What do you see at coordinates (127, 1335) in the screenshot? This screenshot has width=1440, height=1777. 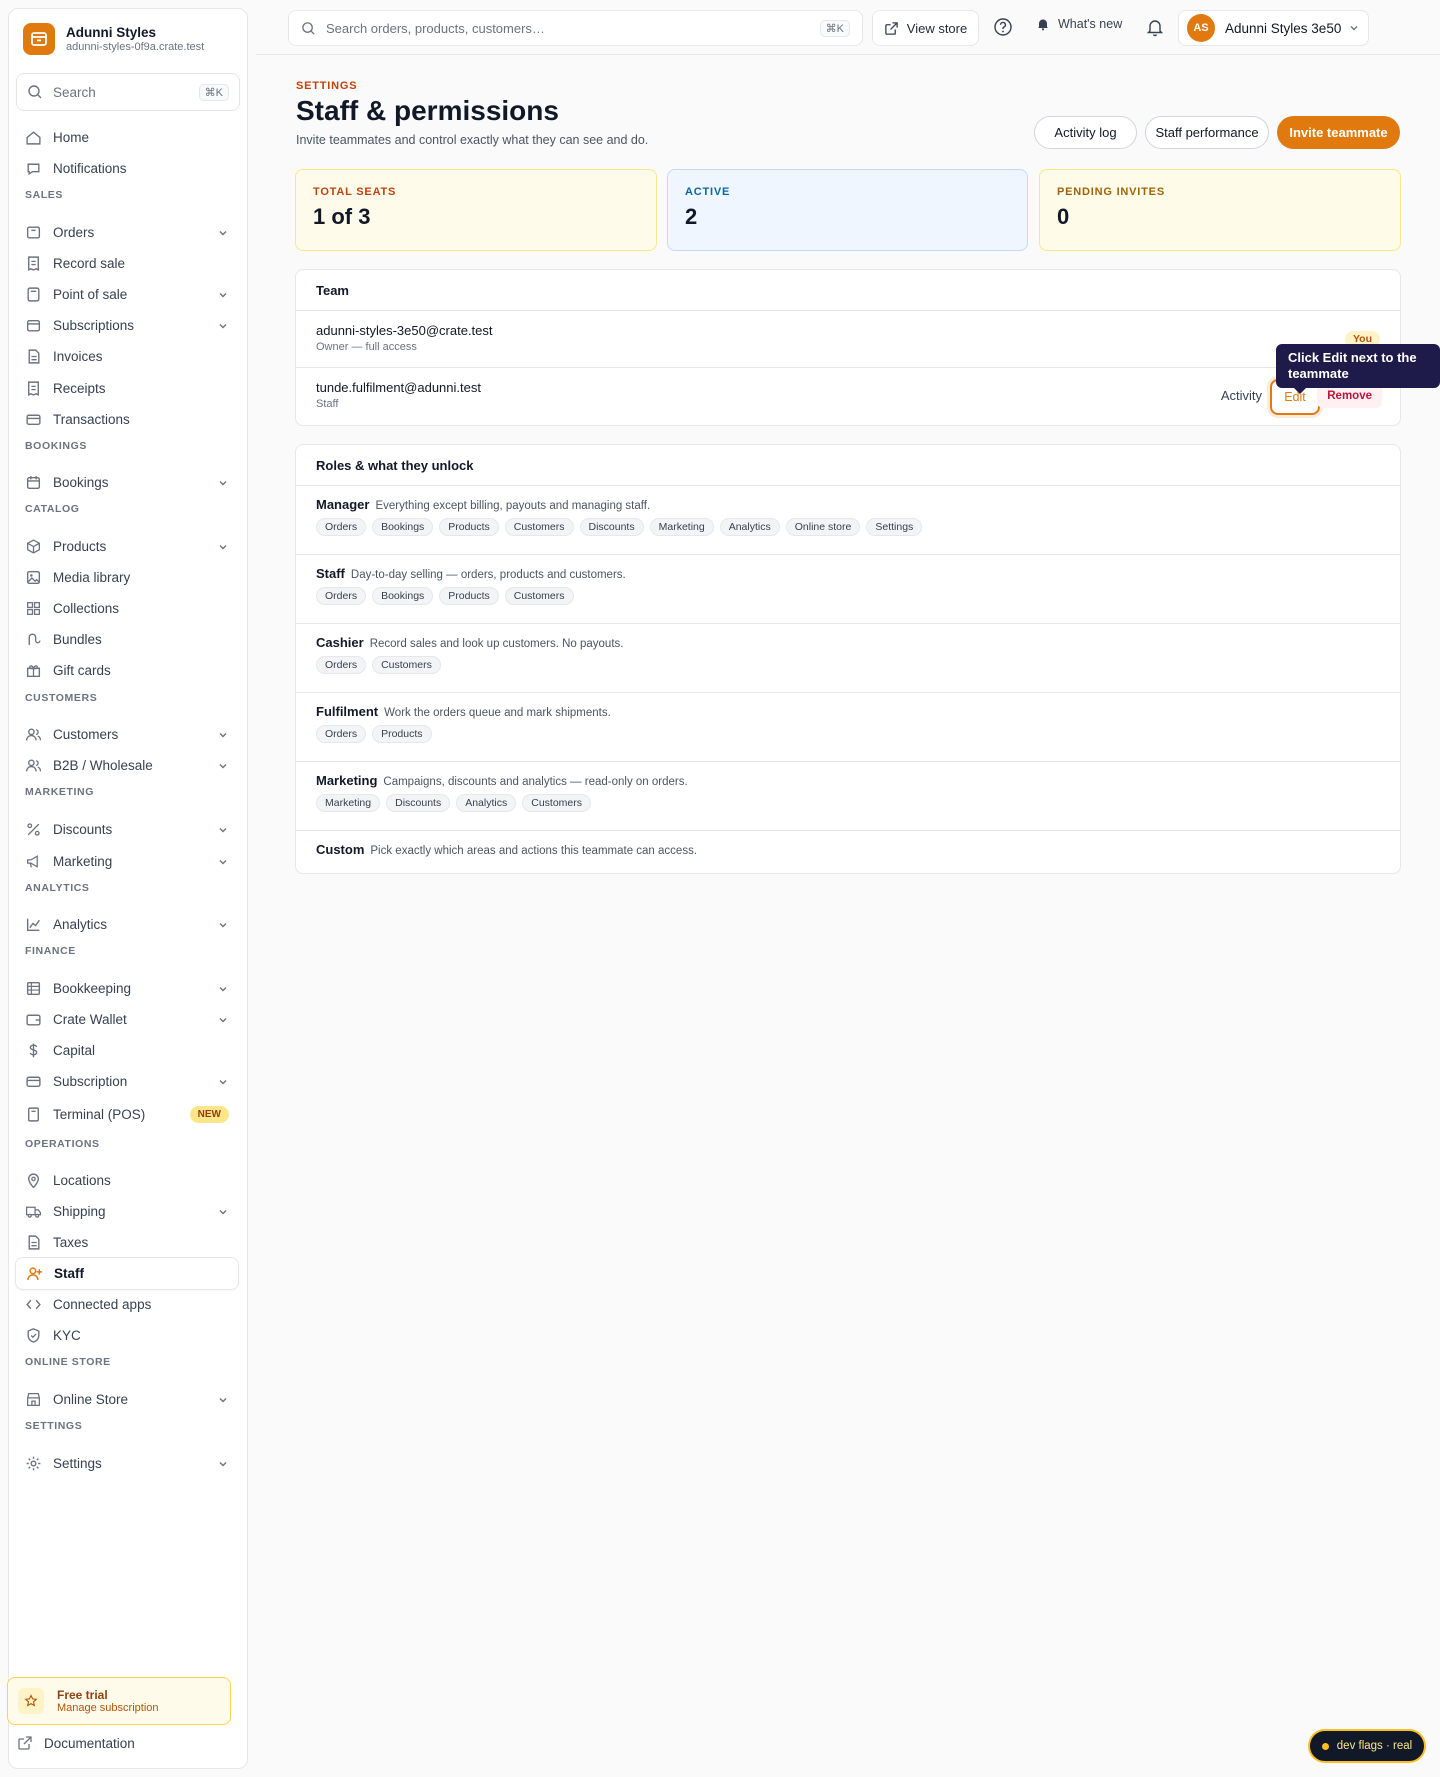 I see `sidebar-item-kyc: KYC` at bounding box center [127, 1335].